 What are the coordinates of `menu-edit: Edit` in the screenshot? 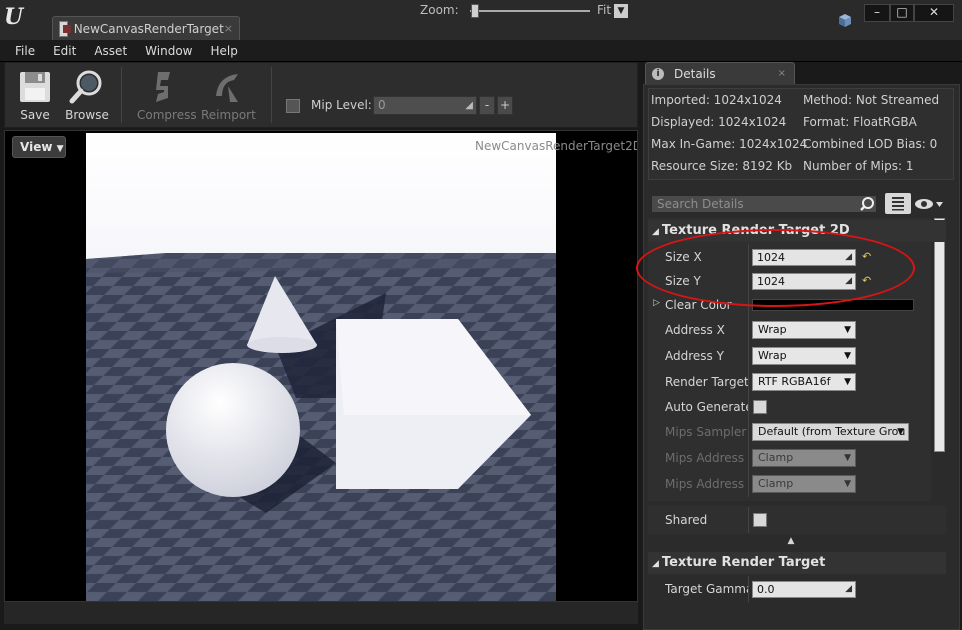 It's located at (64, 51).